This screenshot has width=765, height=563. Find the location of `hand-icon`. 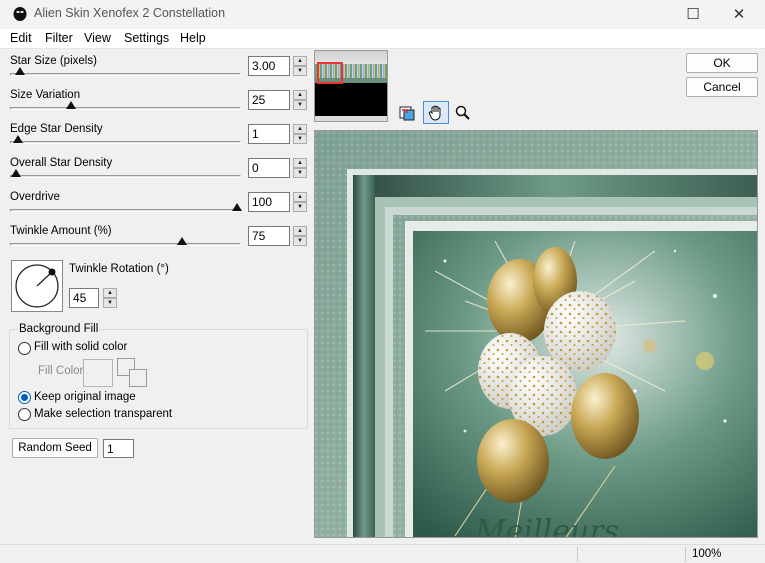

hand-icon is located at coordinates (434, 113).